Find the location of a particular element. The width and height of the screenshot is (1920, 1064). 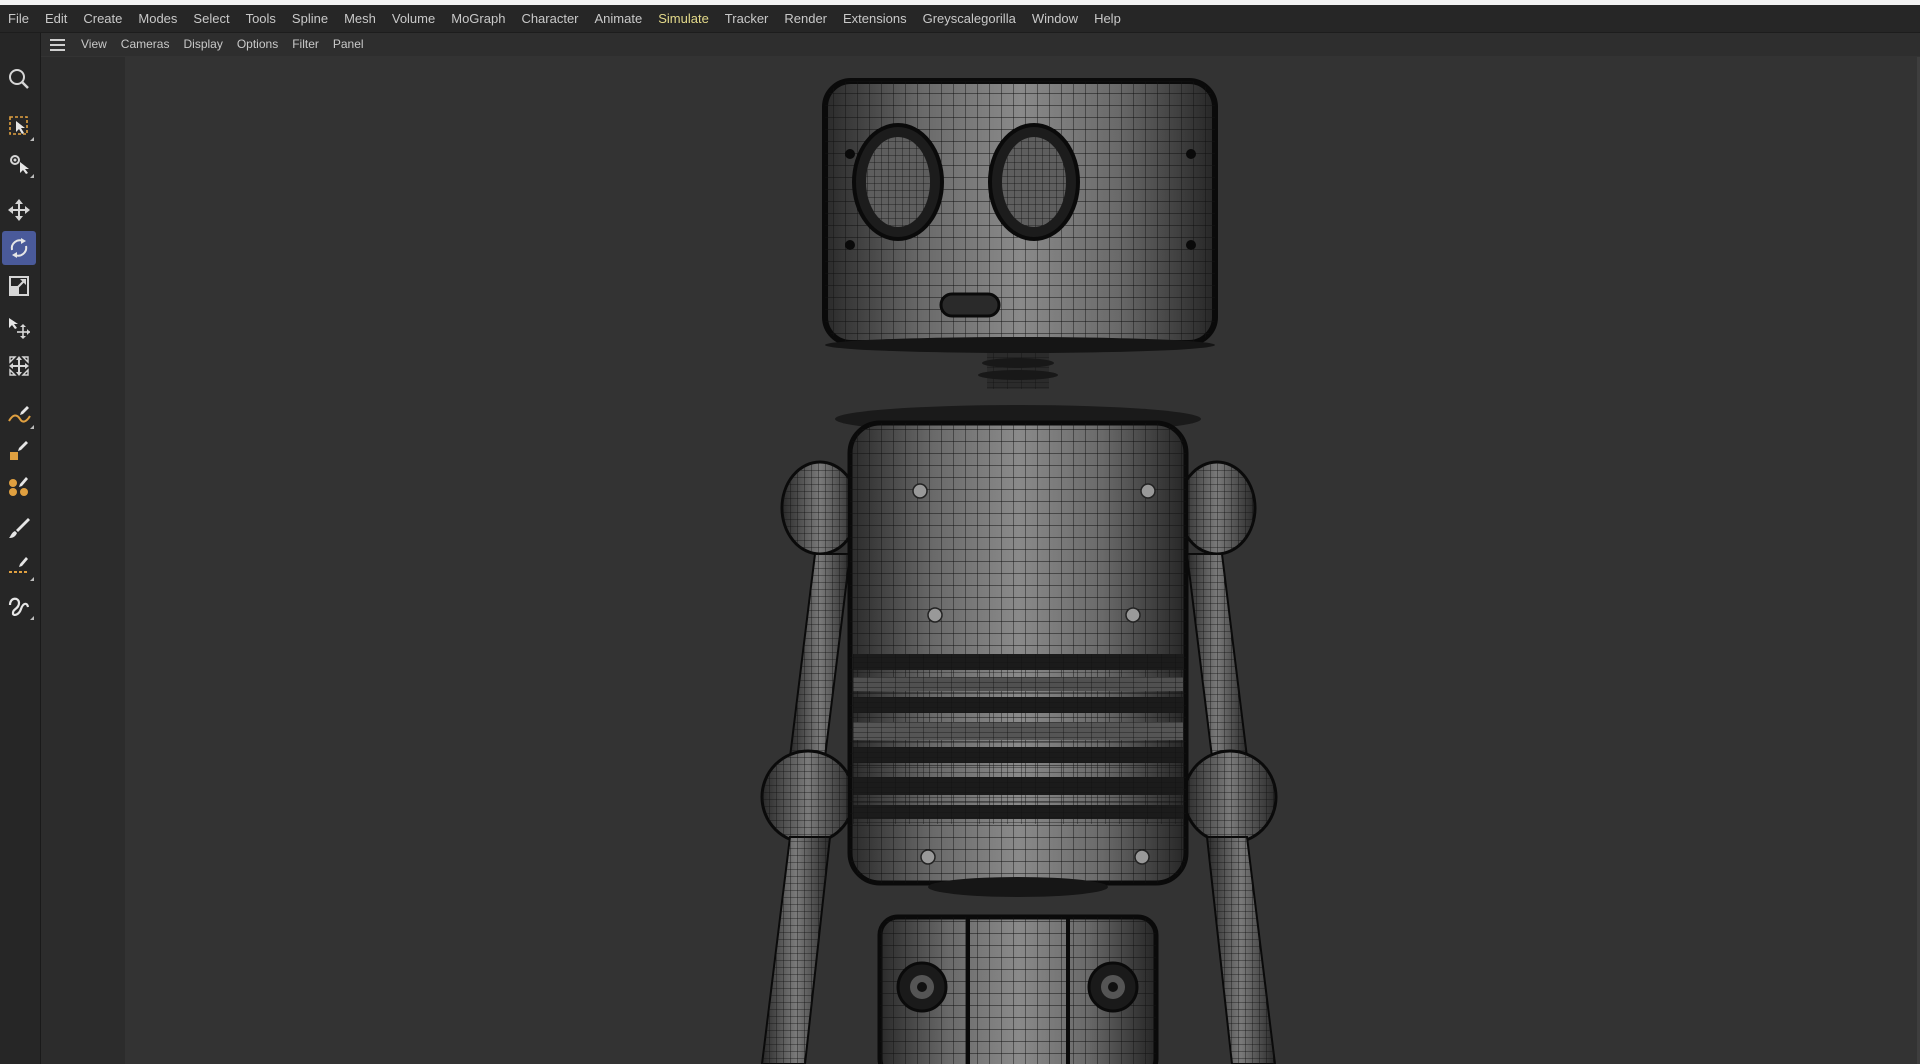

menu-select: Select is located at coordinates (211, 18).